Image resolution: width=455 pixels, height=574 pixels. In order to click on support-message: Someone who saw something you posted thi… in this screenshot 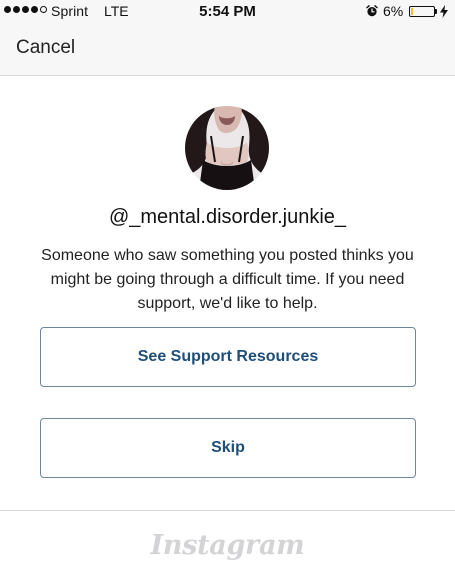, I will do `click(227, 279)`.